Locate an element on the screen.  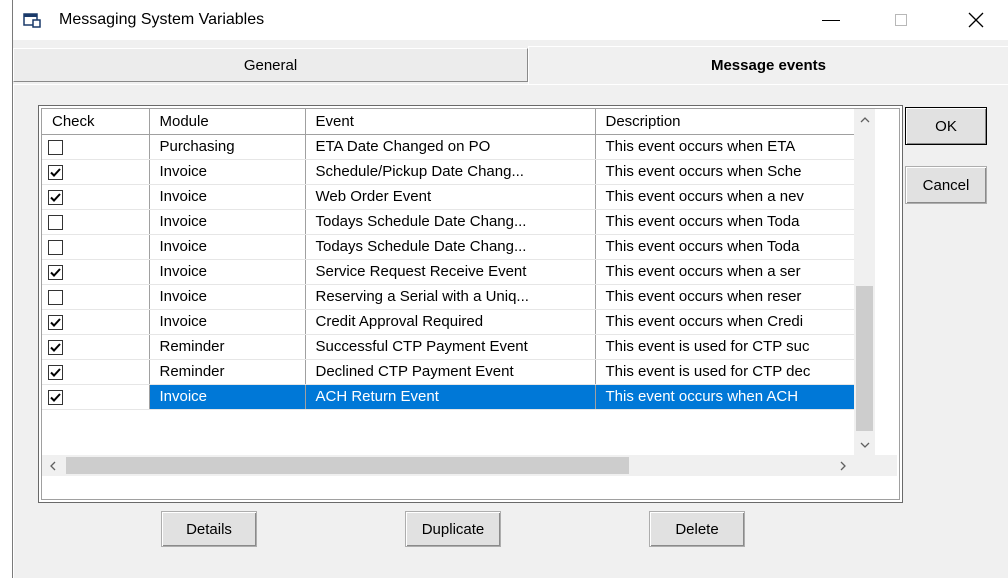
column-header-check: Check is located at coordinates (96, 122).